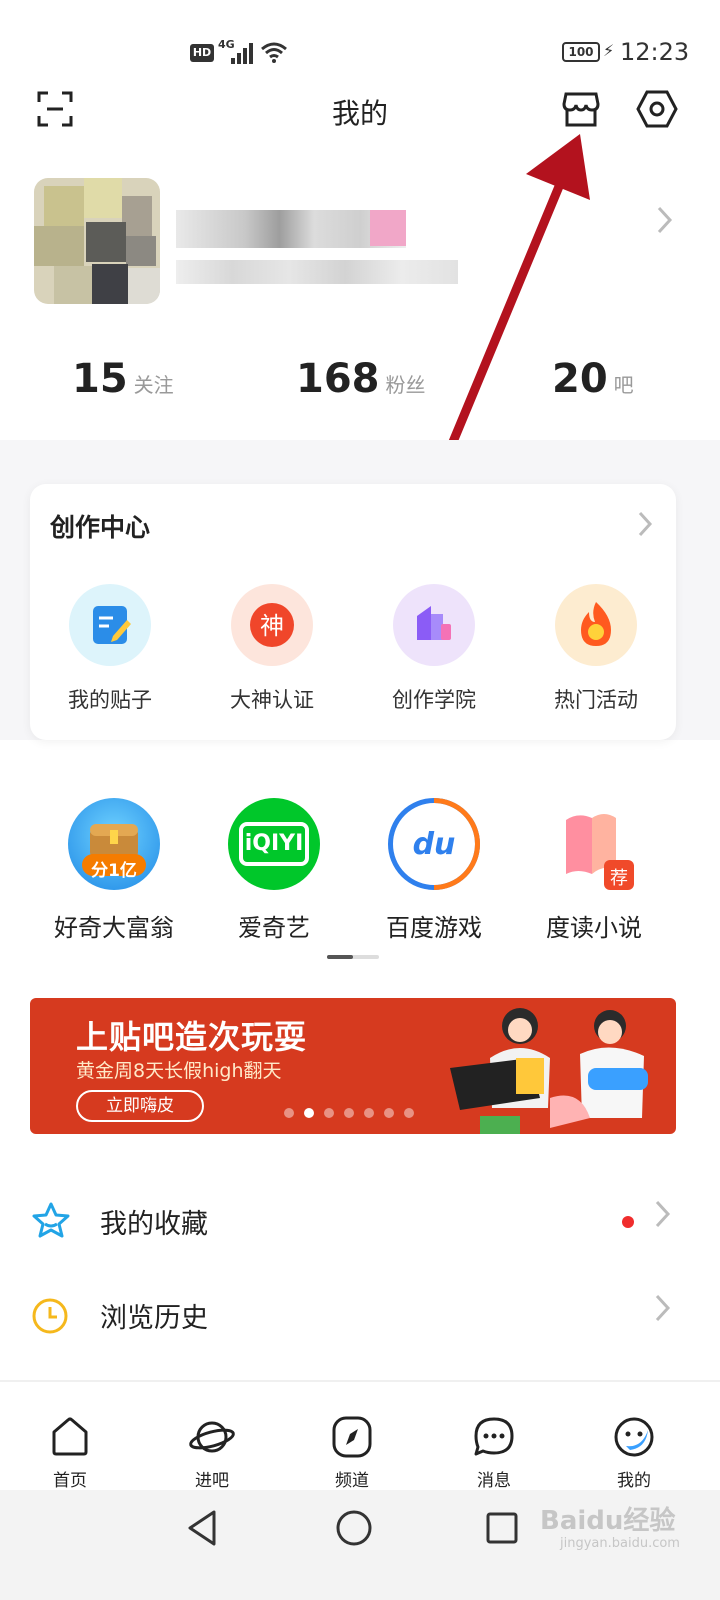  Describe the element at coordinates (549, 1071) in the screenshot. I see `banner-illustration` at that location.